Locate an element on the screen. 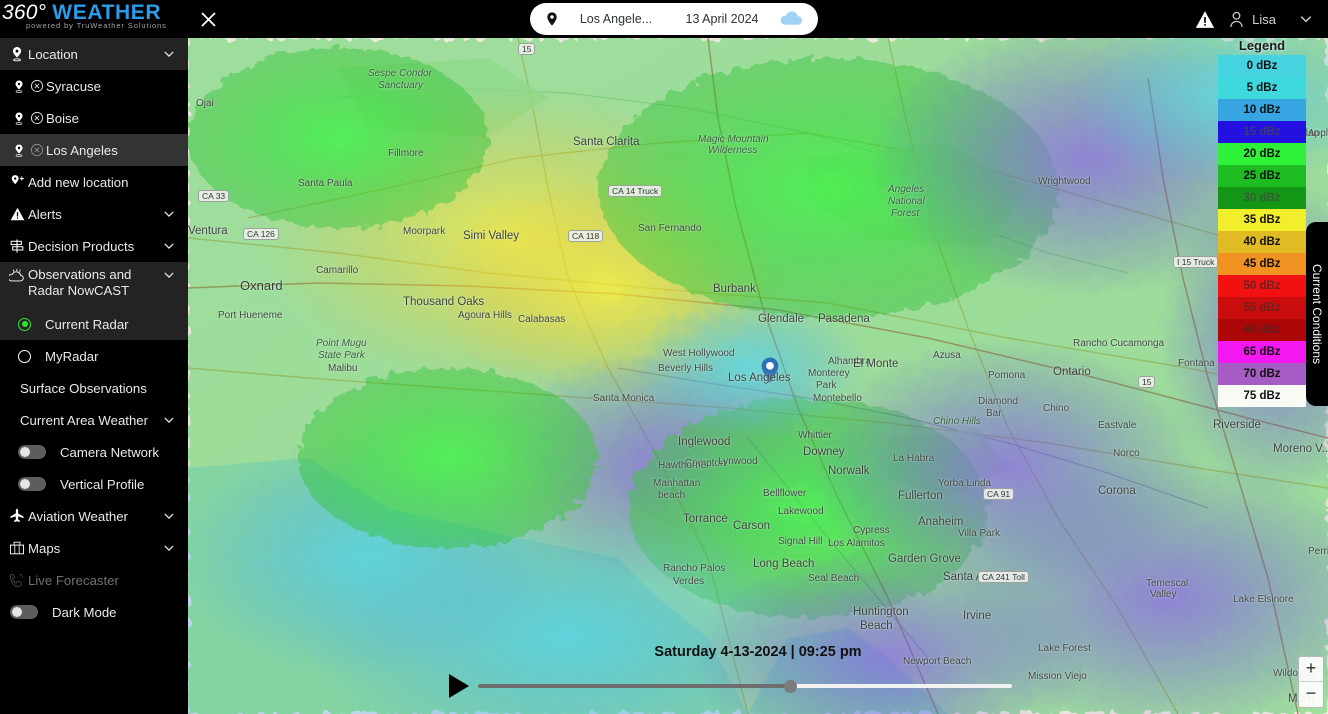 This screenshot has height=714, width=1328. sidebar-toggle-camera-network: Camera Network is located at coordinates (94, 452).